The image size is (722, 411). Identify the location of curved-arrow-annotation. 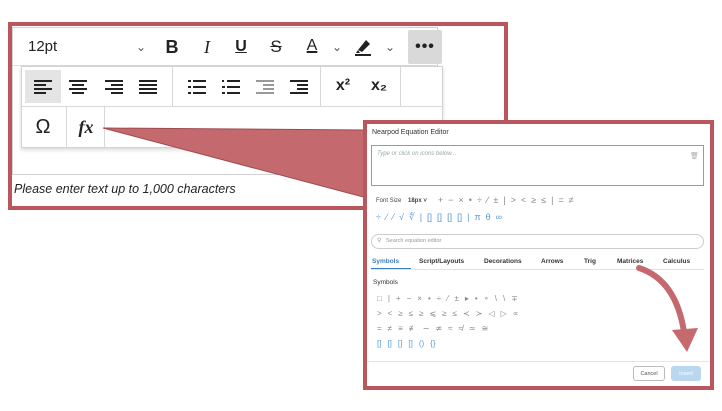
(667, 308).